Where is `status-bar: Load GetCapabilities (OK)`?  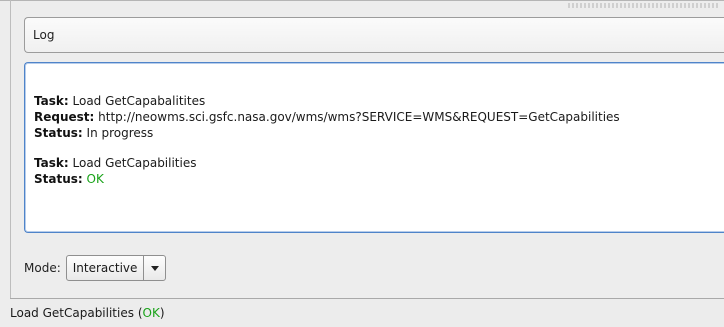
status-bar: Load GetCapabilities (OK) is located at coordinates (367, 312).